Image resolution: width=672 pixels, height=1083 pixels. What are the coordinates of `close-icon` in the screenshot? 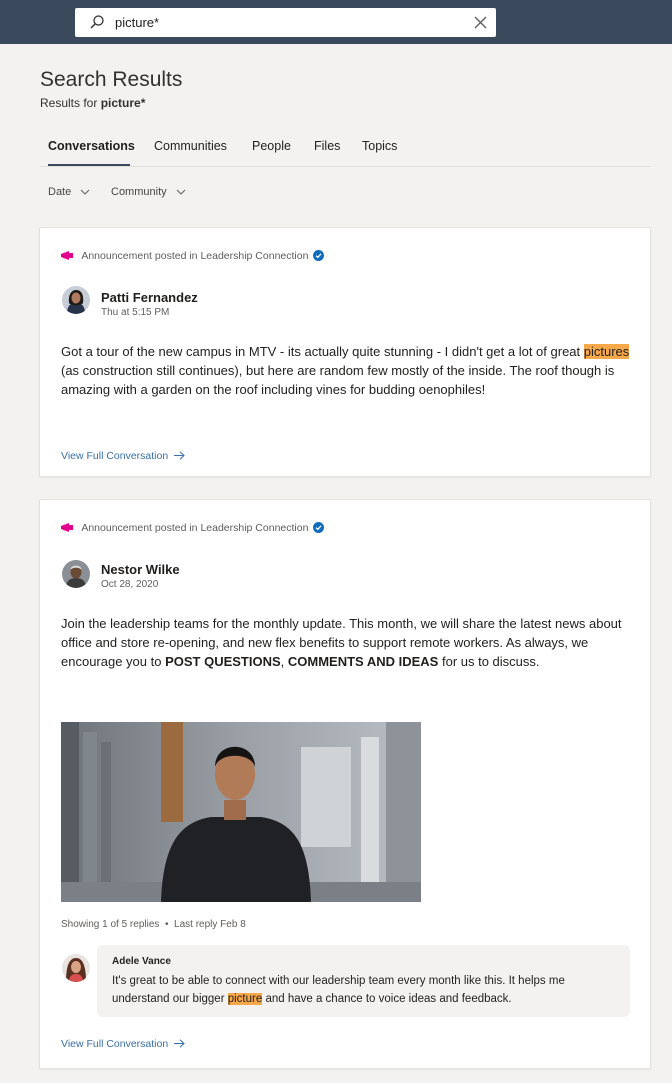 It's located at (480, 22).